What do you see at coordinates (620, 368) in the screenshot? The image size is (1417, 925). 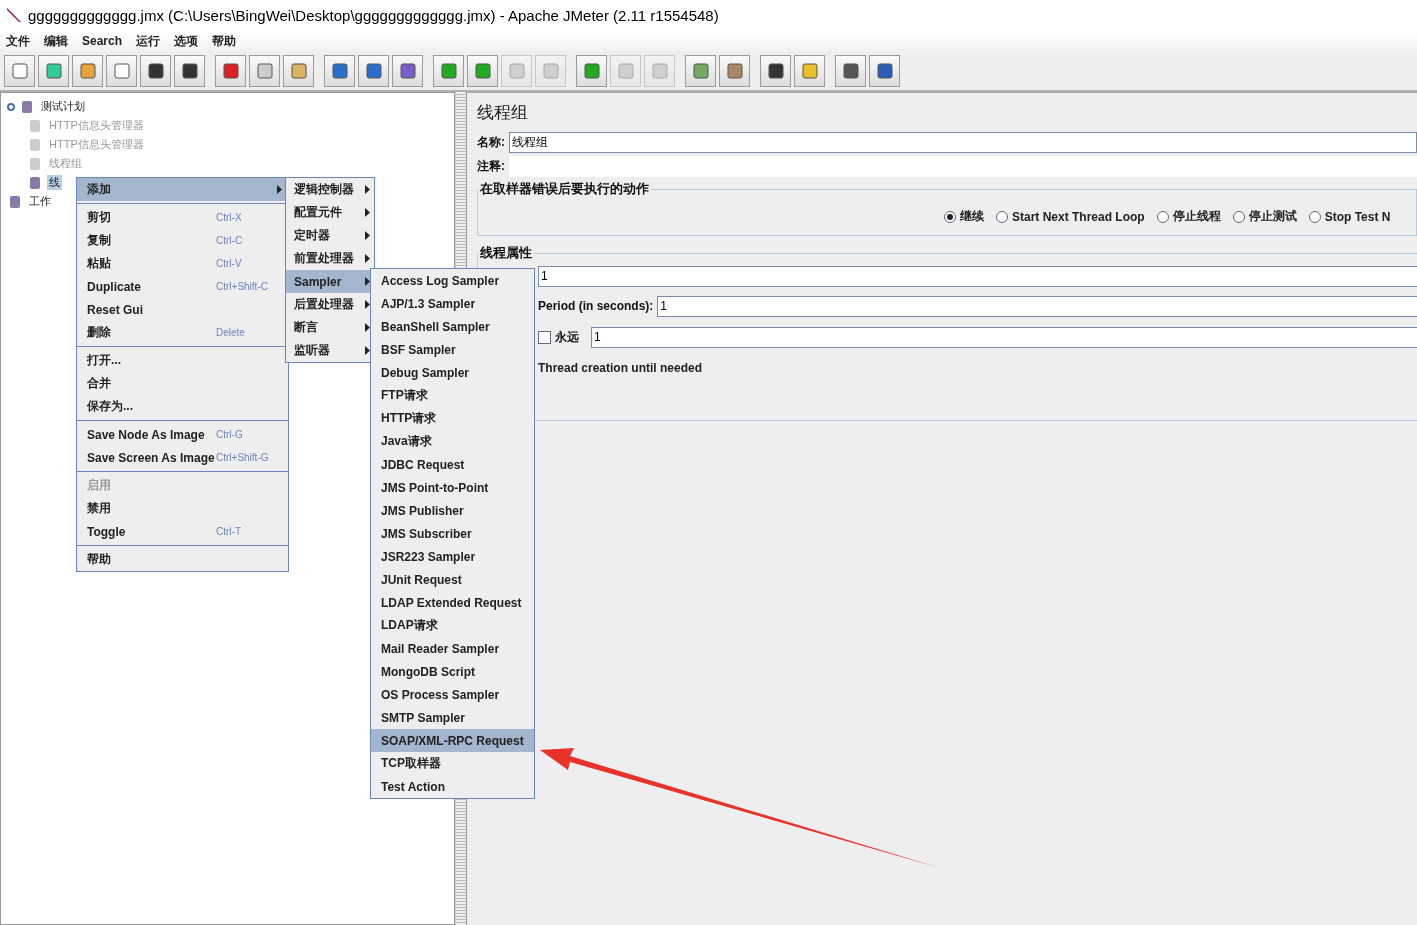 I see `option-text: Thread creation until needed` at bounding box center [620, 368].